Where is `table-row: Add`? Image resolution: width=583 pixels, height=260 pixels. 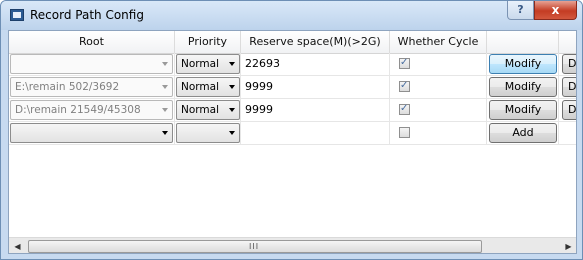 table-row: Add is located at coordinates (292, 133).